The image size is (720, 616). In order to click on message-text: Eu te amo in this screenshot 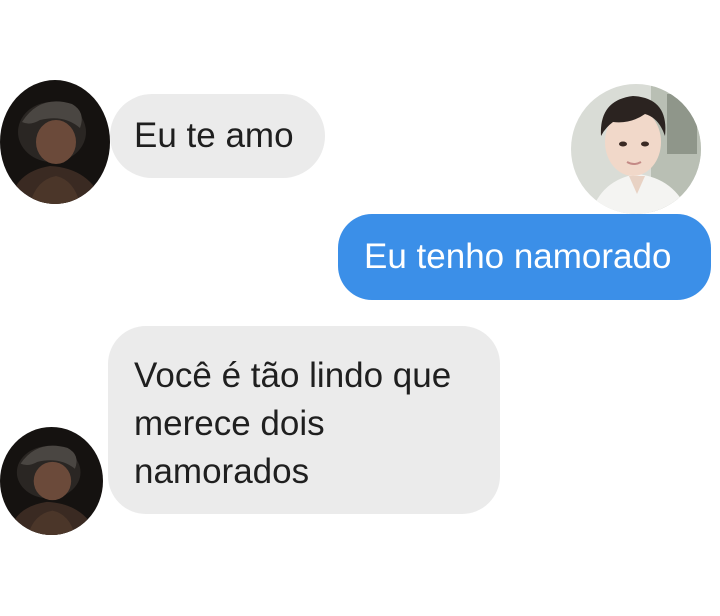, I will do `click(214, 135)`.